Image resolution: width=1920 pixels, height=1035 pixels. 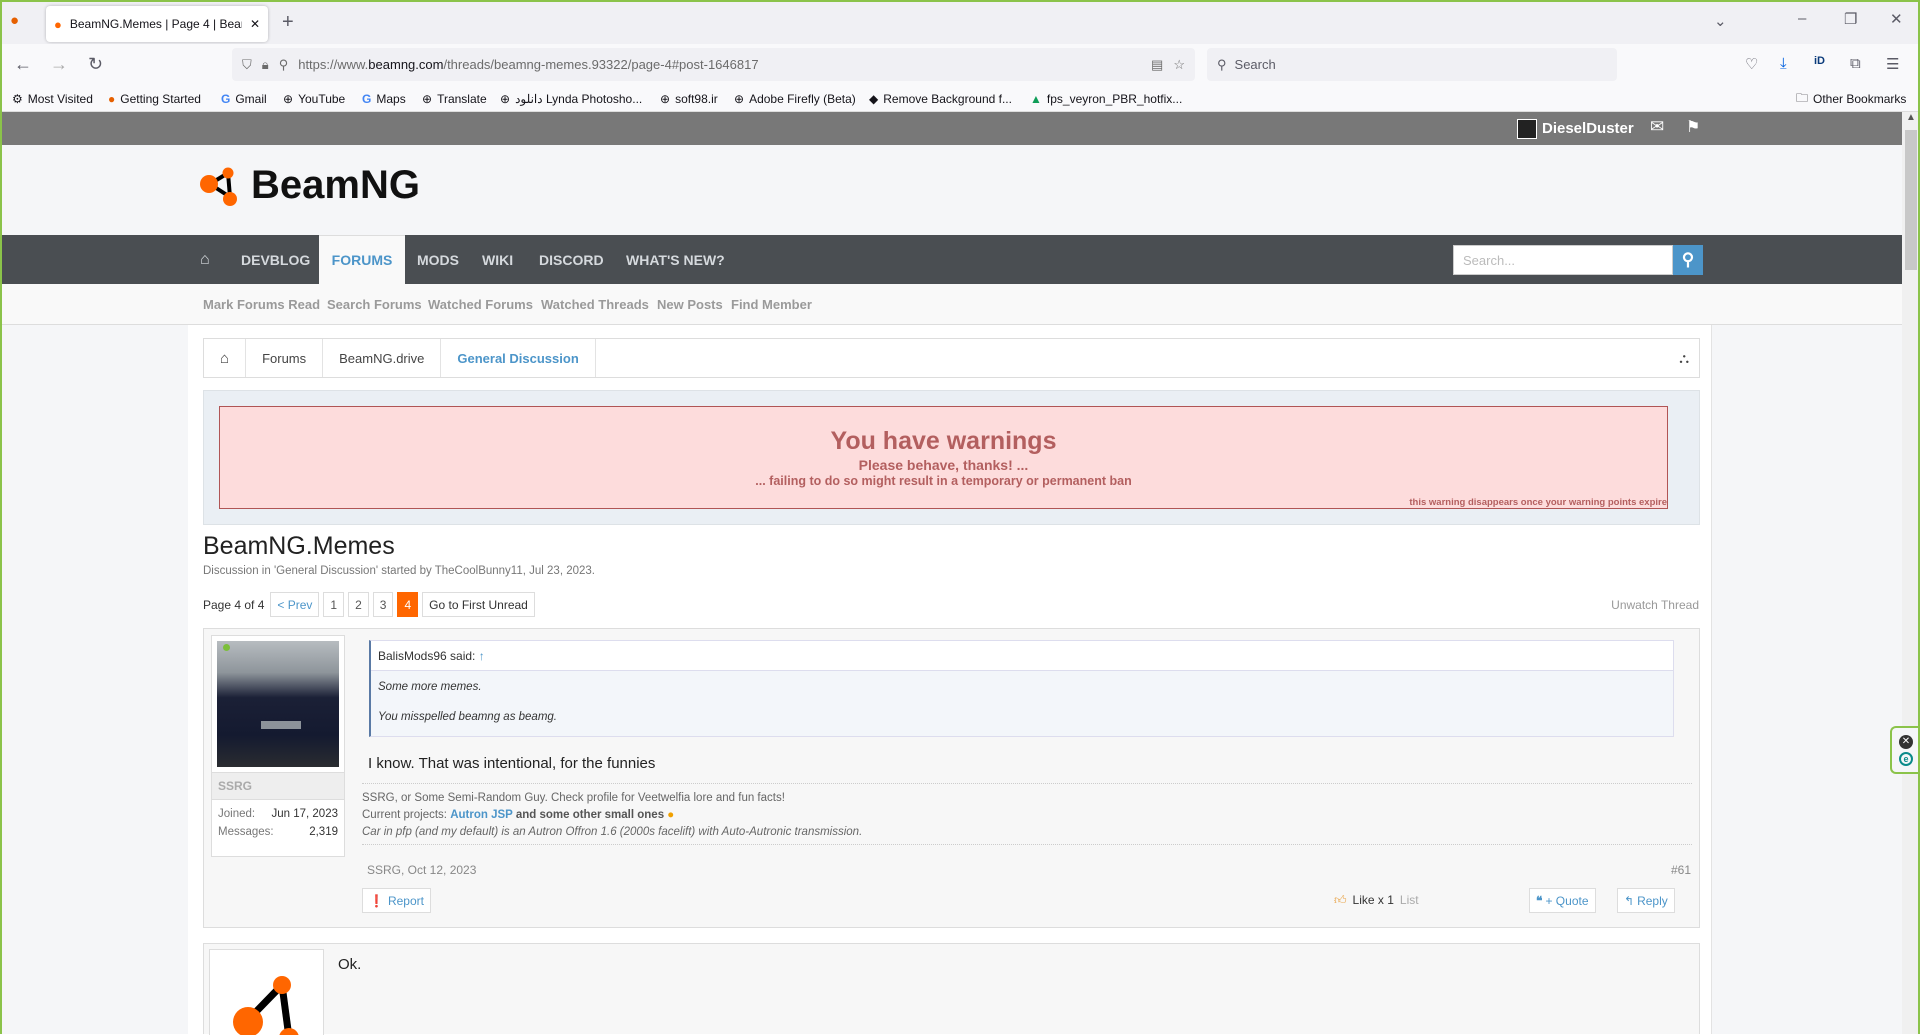 I want to click on page-scrollbar: ▲, so click(x=1911, y=573).